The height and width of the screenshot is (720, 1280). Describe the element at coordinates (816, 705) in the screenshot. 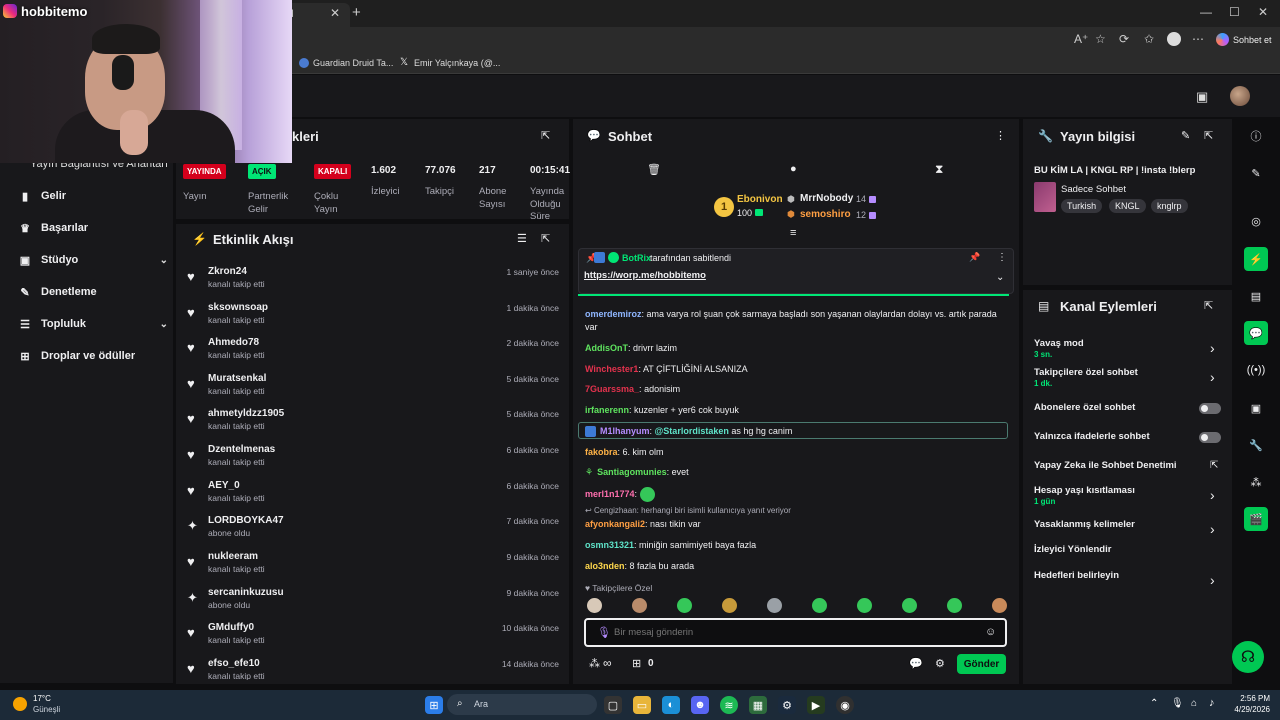

I see `terminal-icon: ▶` at that location.